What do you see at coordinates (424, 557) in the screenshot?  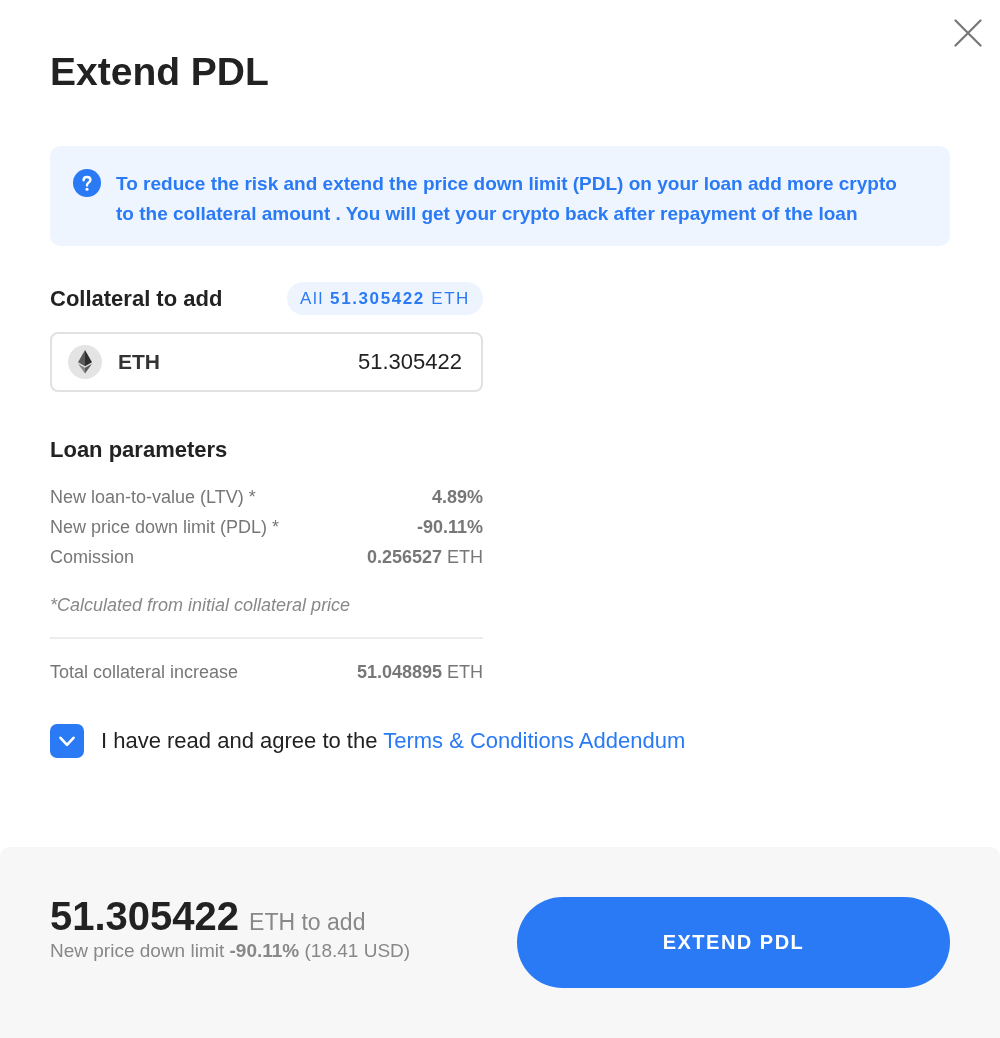 I see `parameter-value: 0.256527 ETH` at bounding box center [424, 557].